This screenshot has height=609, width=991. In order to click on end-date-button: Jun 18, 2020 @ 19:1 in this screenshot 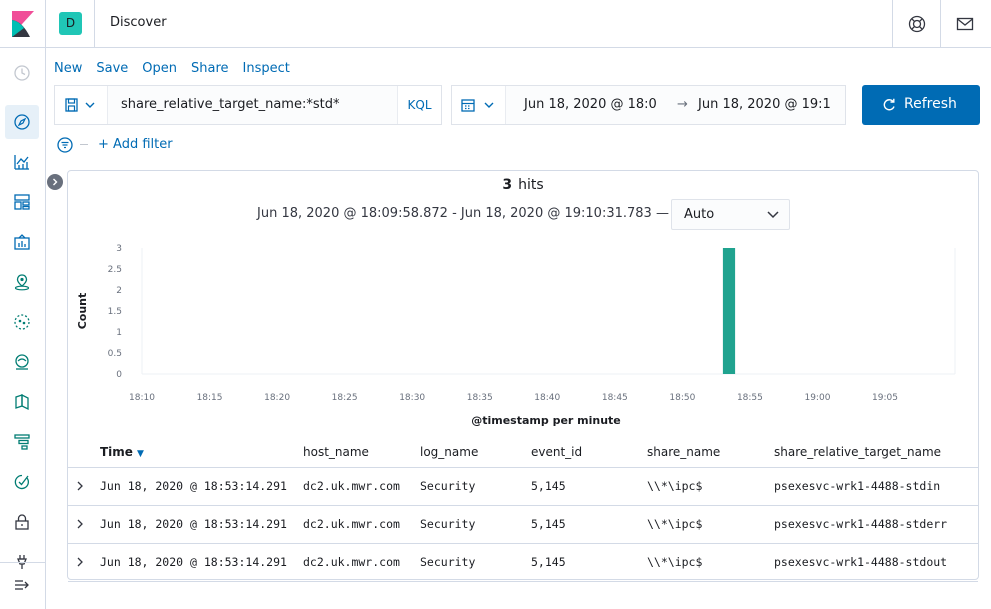, I will do `click(764, 104)`.